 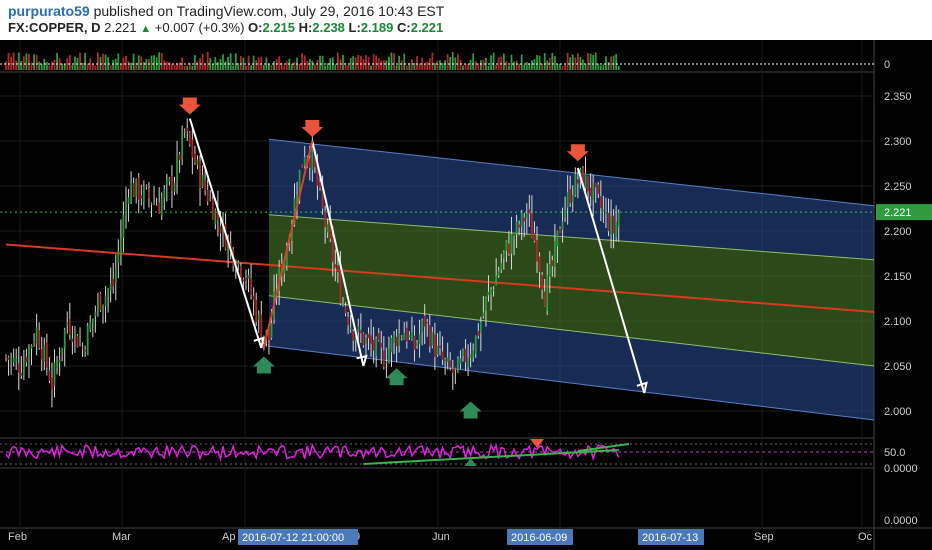 I want to click on change-value: +0.007 (+0.3%), so click(x=199, y=27).